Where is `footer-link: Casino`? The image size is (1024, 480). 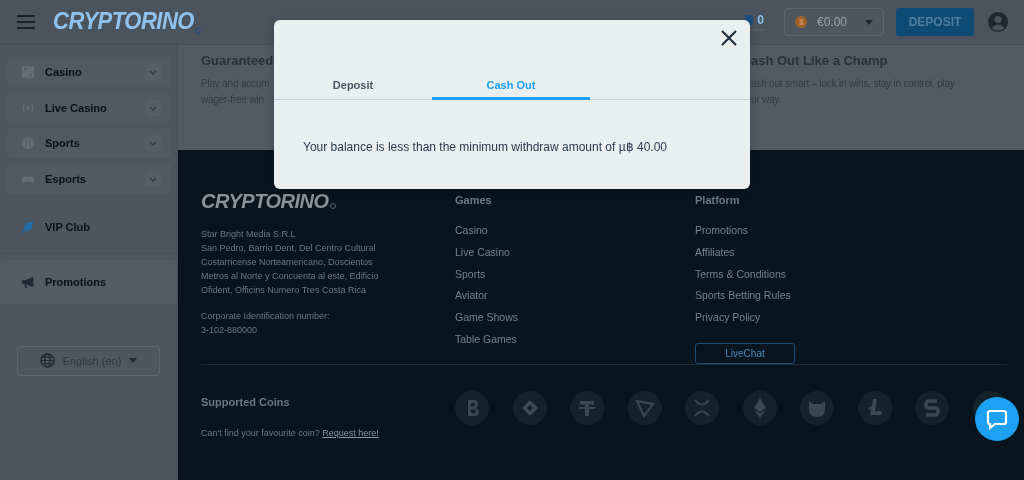
footer-link: Casino is located at coordinates (575, 230).